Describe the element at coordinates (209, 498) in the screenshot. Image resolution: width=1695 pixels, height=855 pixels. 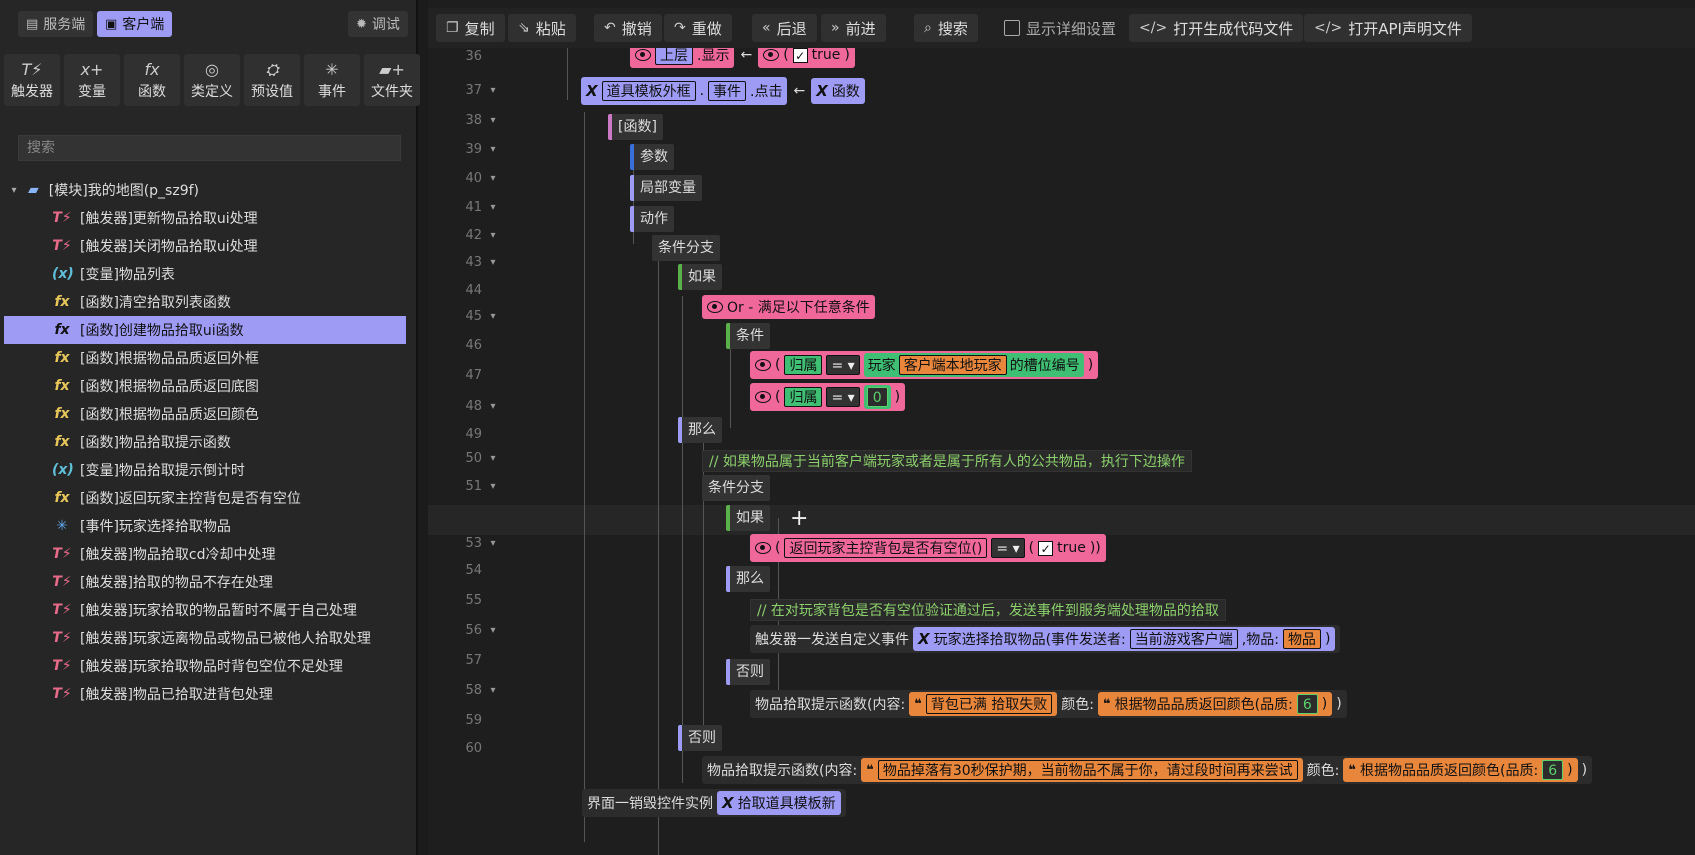
I see `tree-item: fx [函数]返回玩家主控背包是否有空位` at that location.